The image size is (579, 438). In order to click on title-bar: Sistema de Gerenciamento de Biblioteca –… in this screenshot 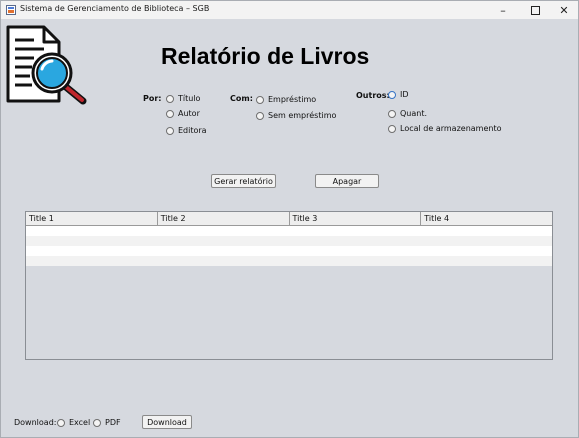, I will do `click(289, 10)`.